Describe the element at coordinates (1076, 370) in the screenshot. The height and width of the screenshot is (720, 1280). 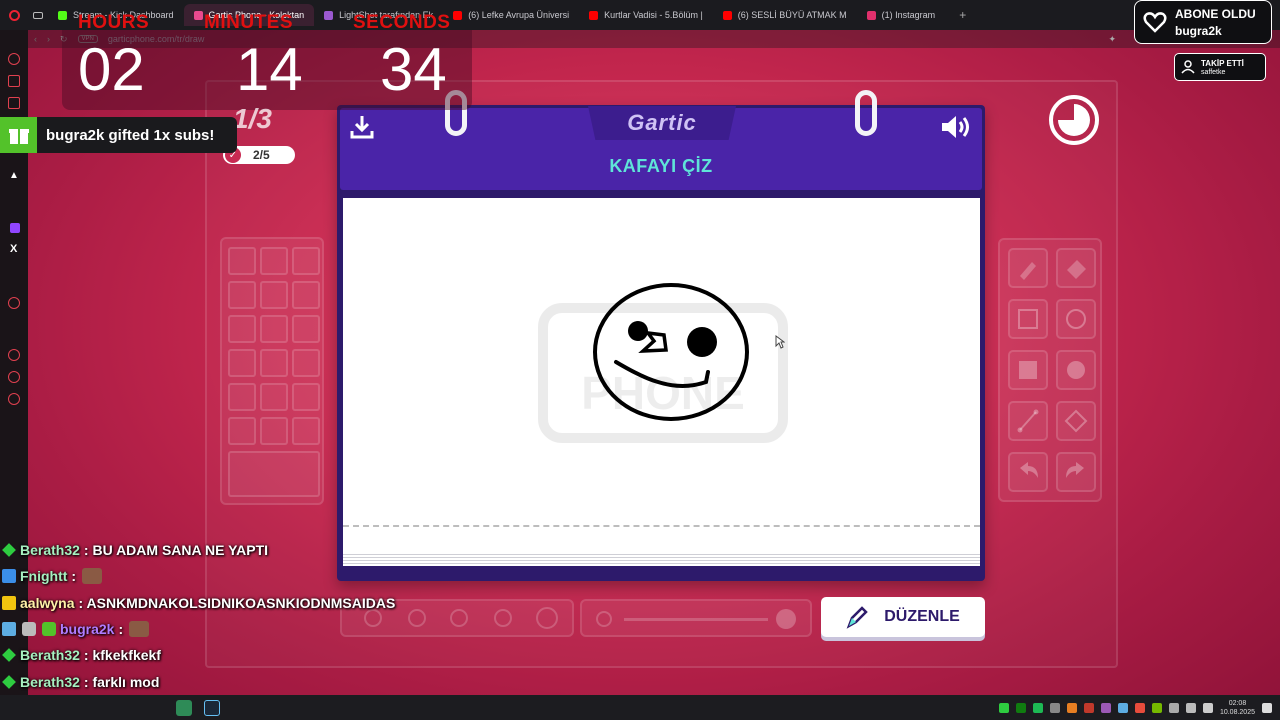
I see `ellipse-fill-tool` at that location.